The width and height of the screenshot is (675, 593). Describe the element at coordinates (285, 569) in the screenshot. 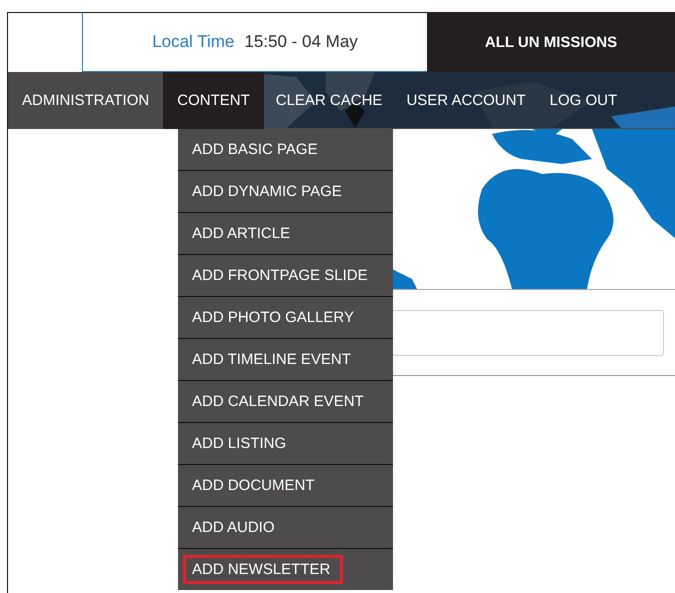

I see `menu-item: ADD NEWSLETTER` at that location.